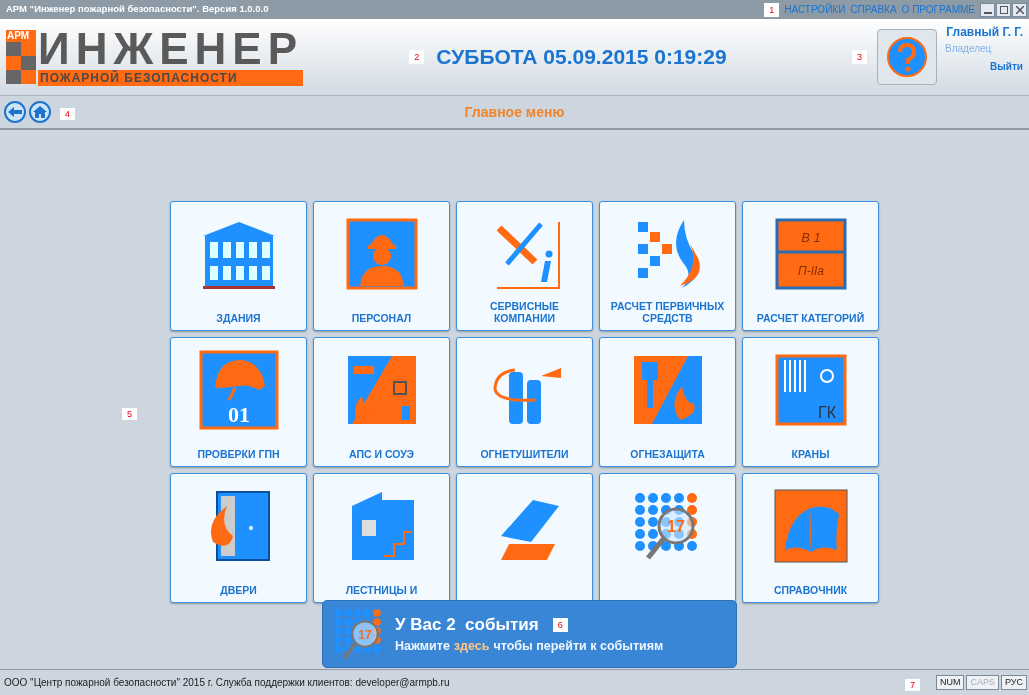 This screenshot has height=695, width=1029. Describe the element at coordinates (21, 63) in the screenshot. I see `checker-logo-icon` at that location.